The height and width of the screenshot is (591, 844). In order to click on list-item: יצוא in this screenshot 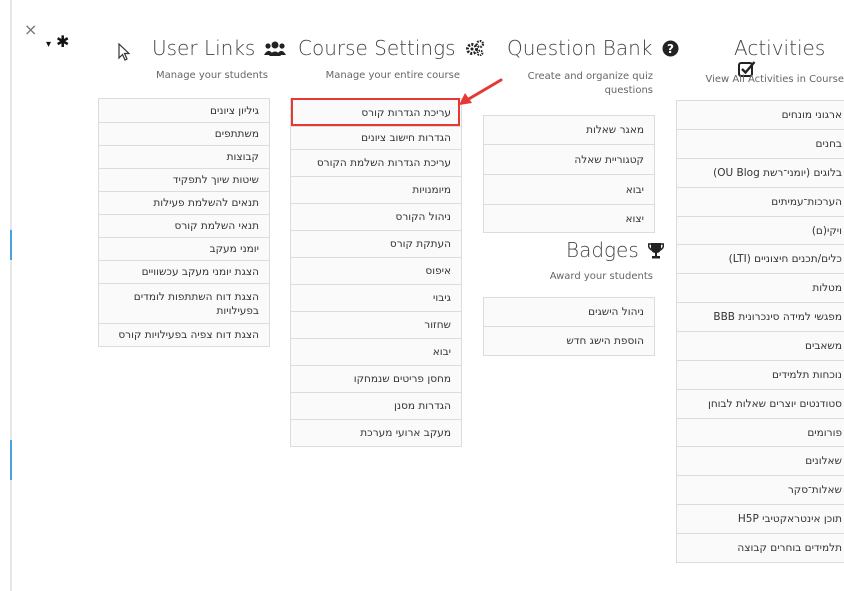, I will do `click(569, 218)`.